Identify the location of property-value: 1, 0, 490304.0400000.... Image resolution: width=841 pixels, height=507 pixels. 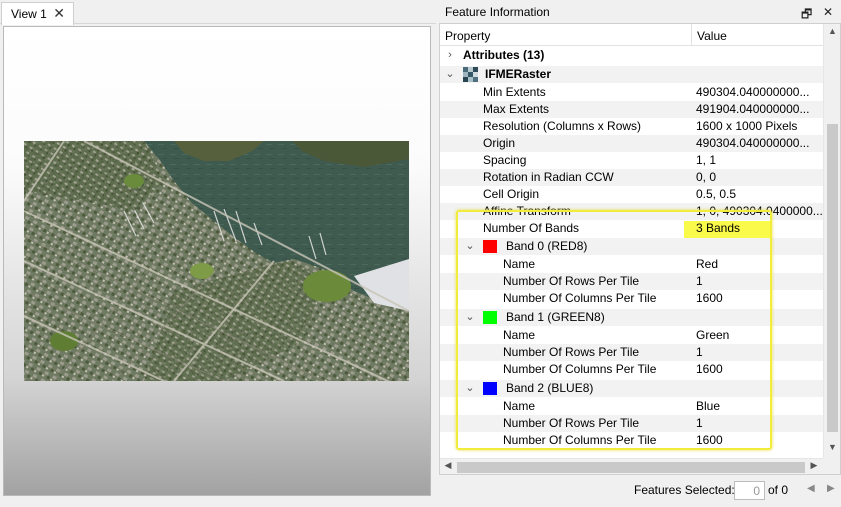
(759, 211).